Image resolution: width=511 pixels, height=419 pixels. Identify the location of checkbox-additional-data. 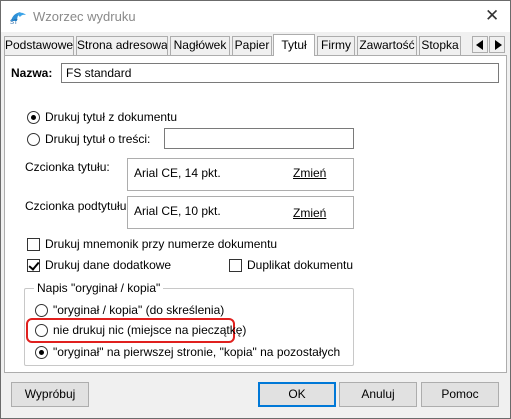
(33, 265).